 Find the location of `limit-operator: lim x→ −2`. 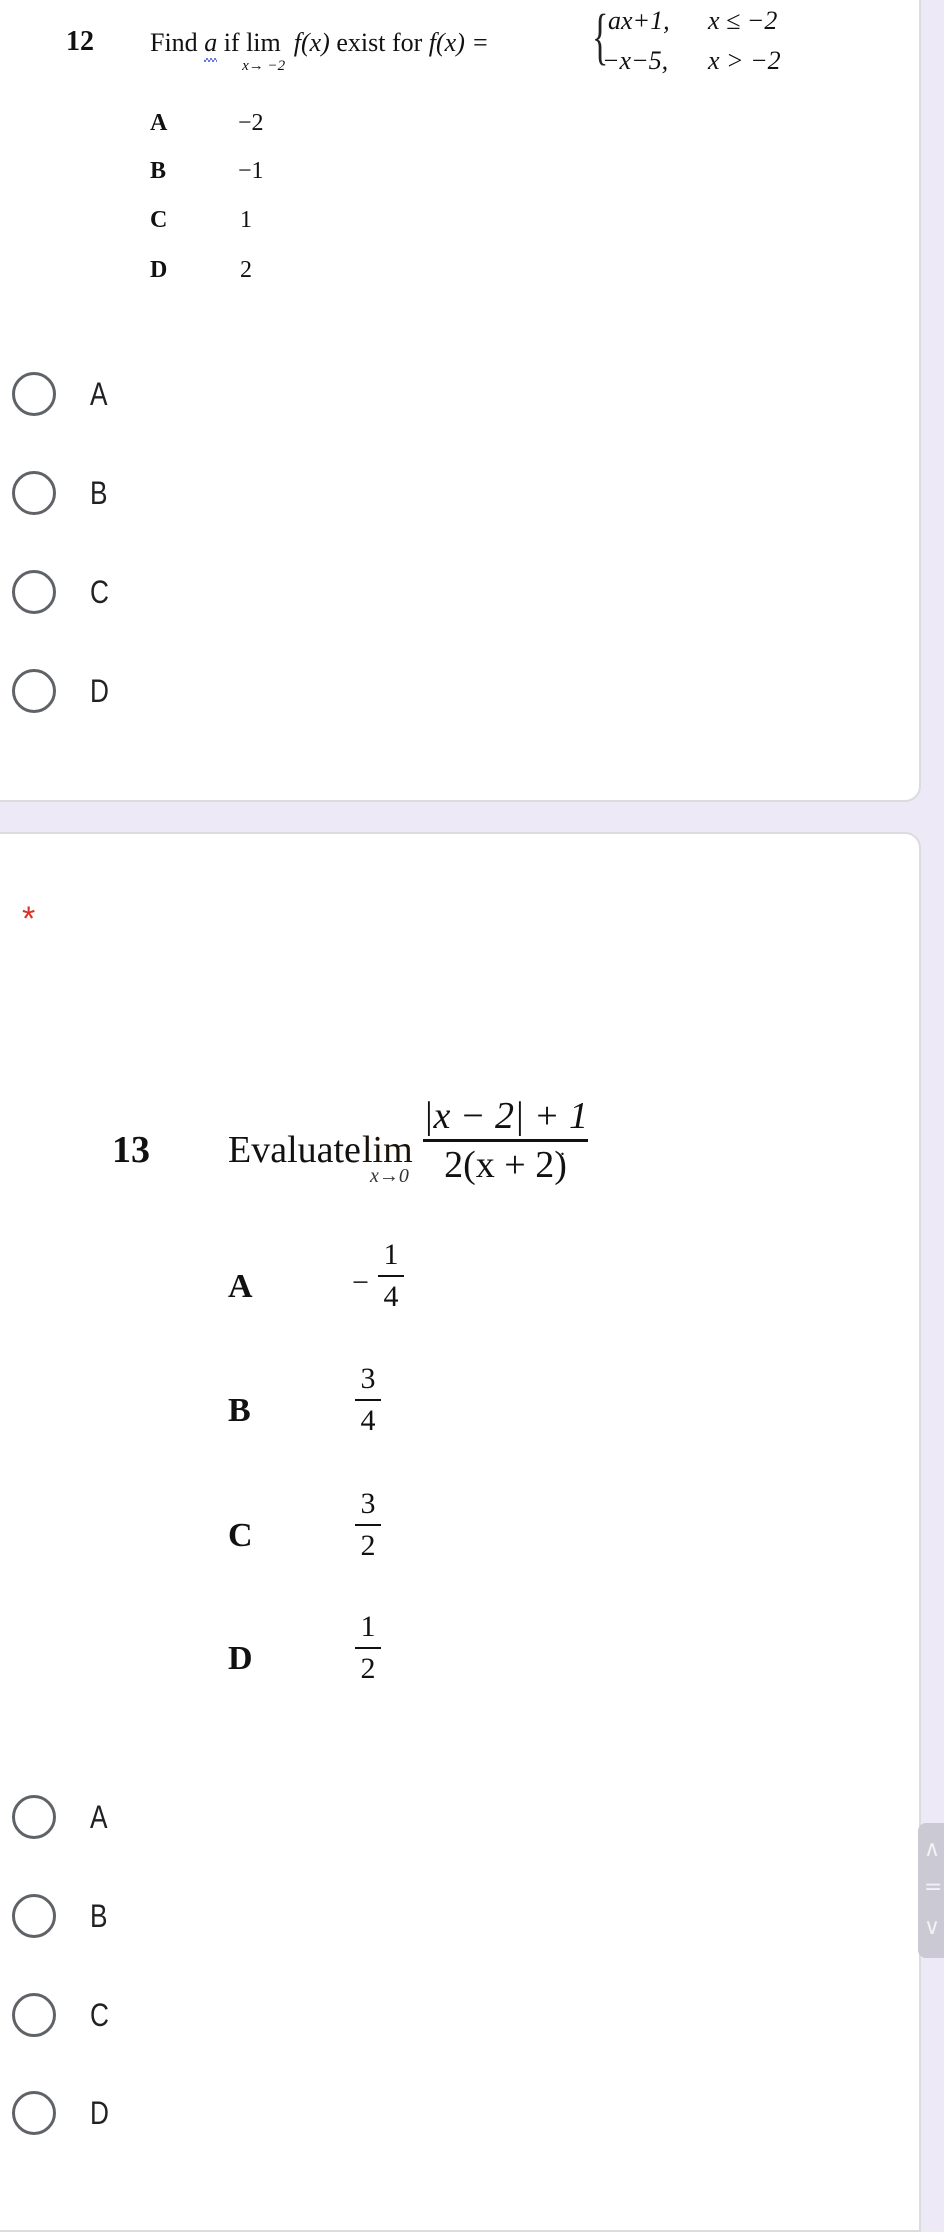

limit-operator: lim x→ −2 is located at coordinates (263, 51).